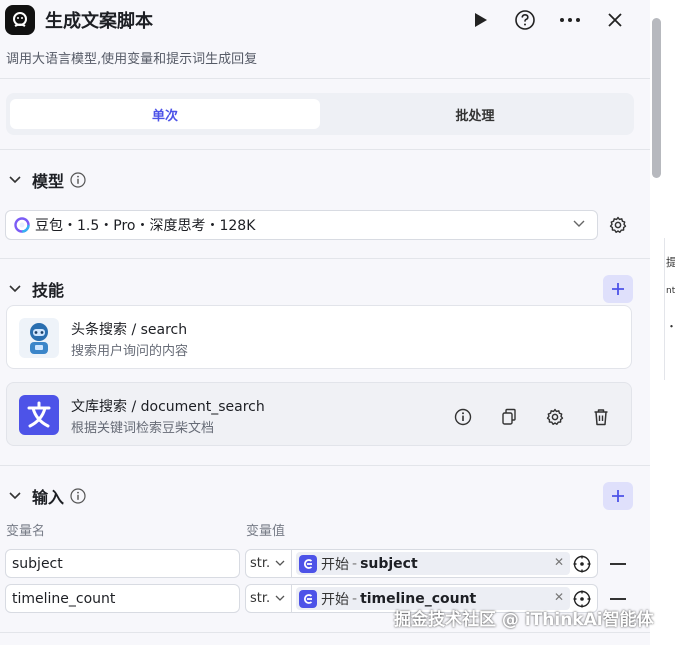  I want to click on variable-reference-chip: 开始 - subject ✕, so click(433, 563).